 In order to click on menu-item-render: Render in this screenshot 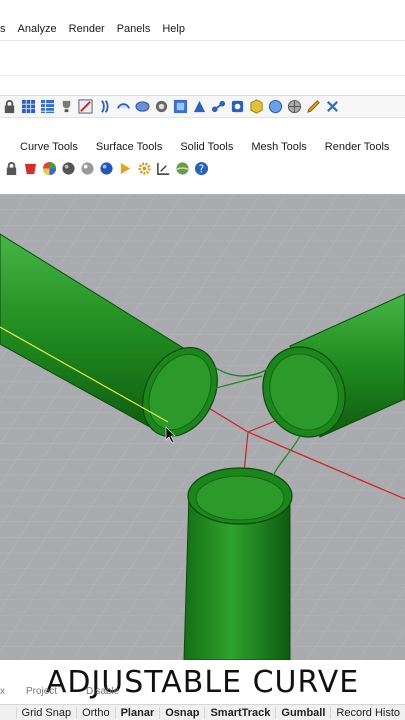, I will do `click(87, 29)`.